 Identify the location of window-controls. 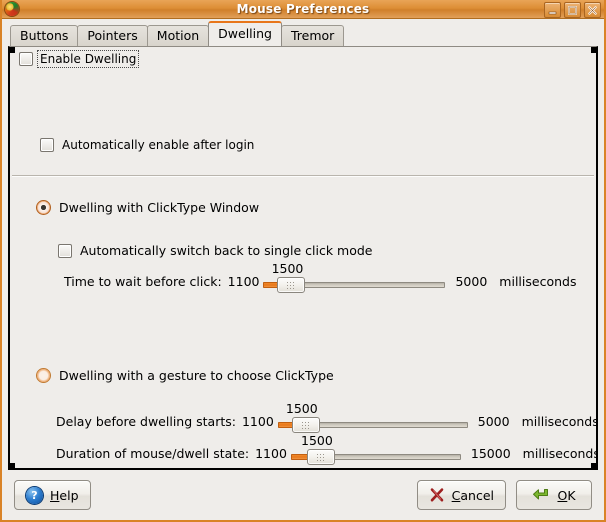
(572, 10).